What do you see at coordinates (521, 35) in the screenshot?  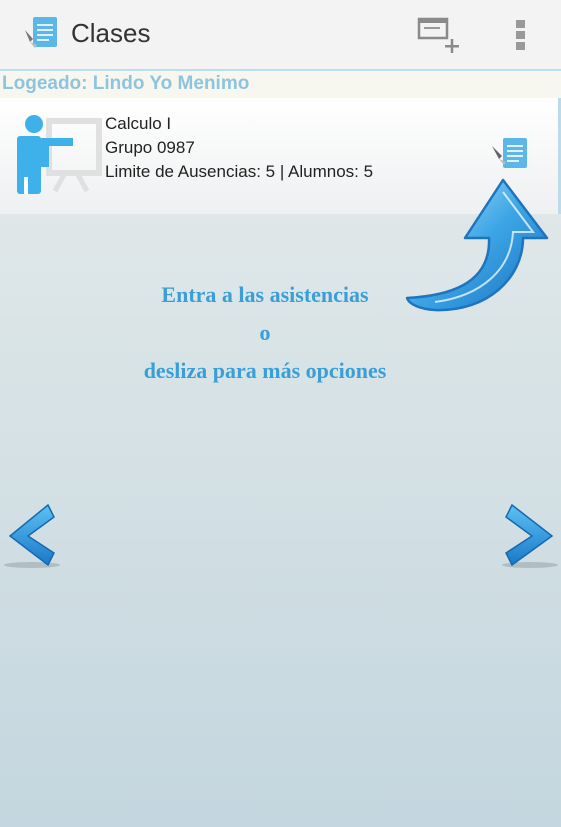 I see `overflow-menu-icon` at bounding box center [521, 35].